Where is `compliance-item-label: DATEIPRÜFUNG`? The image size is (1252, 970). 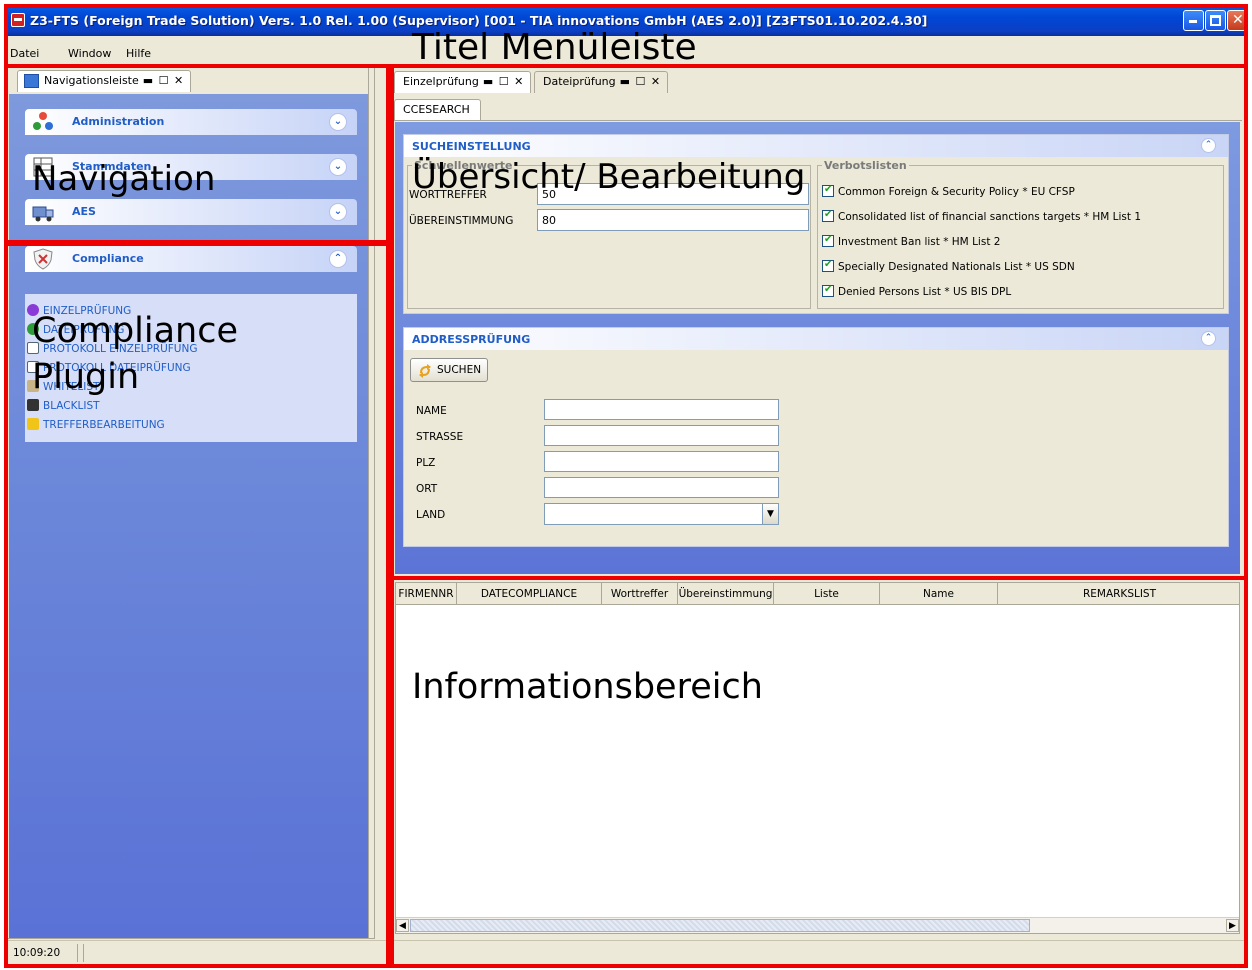
compliance-item-label: DATEIPRÜFUNG is located at coordinates (84, 330).